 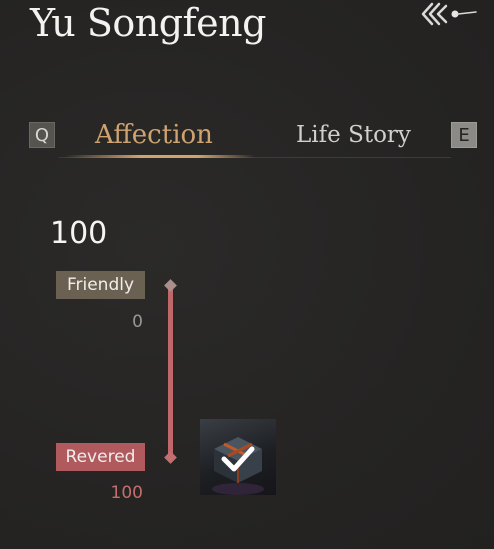 I want to click on active-tab-indicator, so click(x=160, y=156).